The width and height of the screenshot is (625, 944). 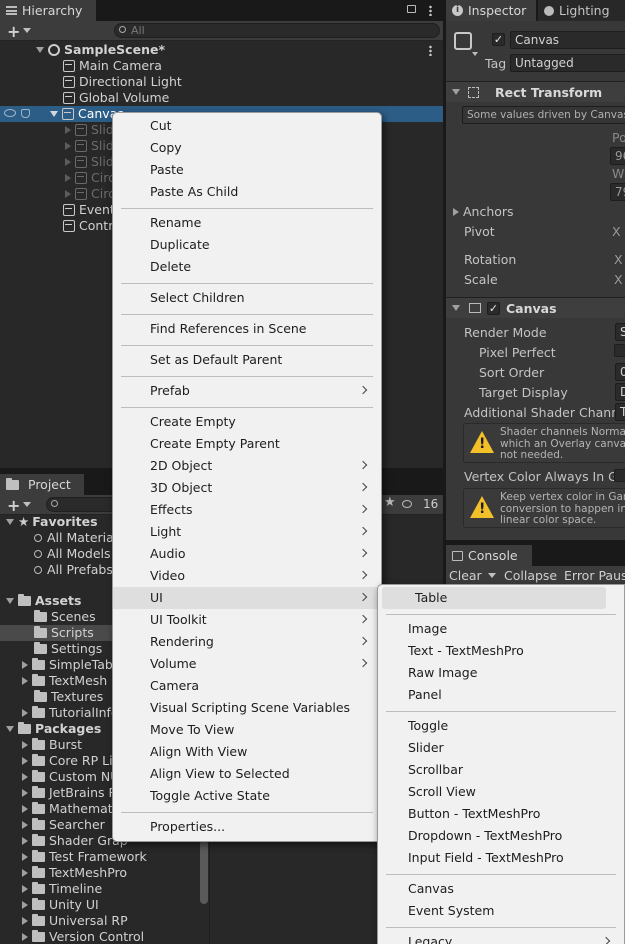 I want to click on canvas-component-header: ✓ Canvas, so click(x=535, y=307).